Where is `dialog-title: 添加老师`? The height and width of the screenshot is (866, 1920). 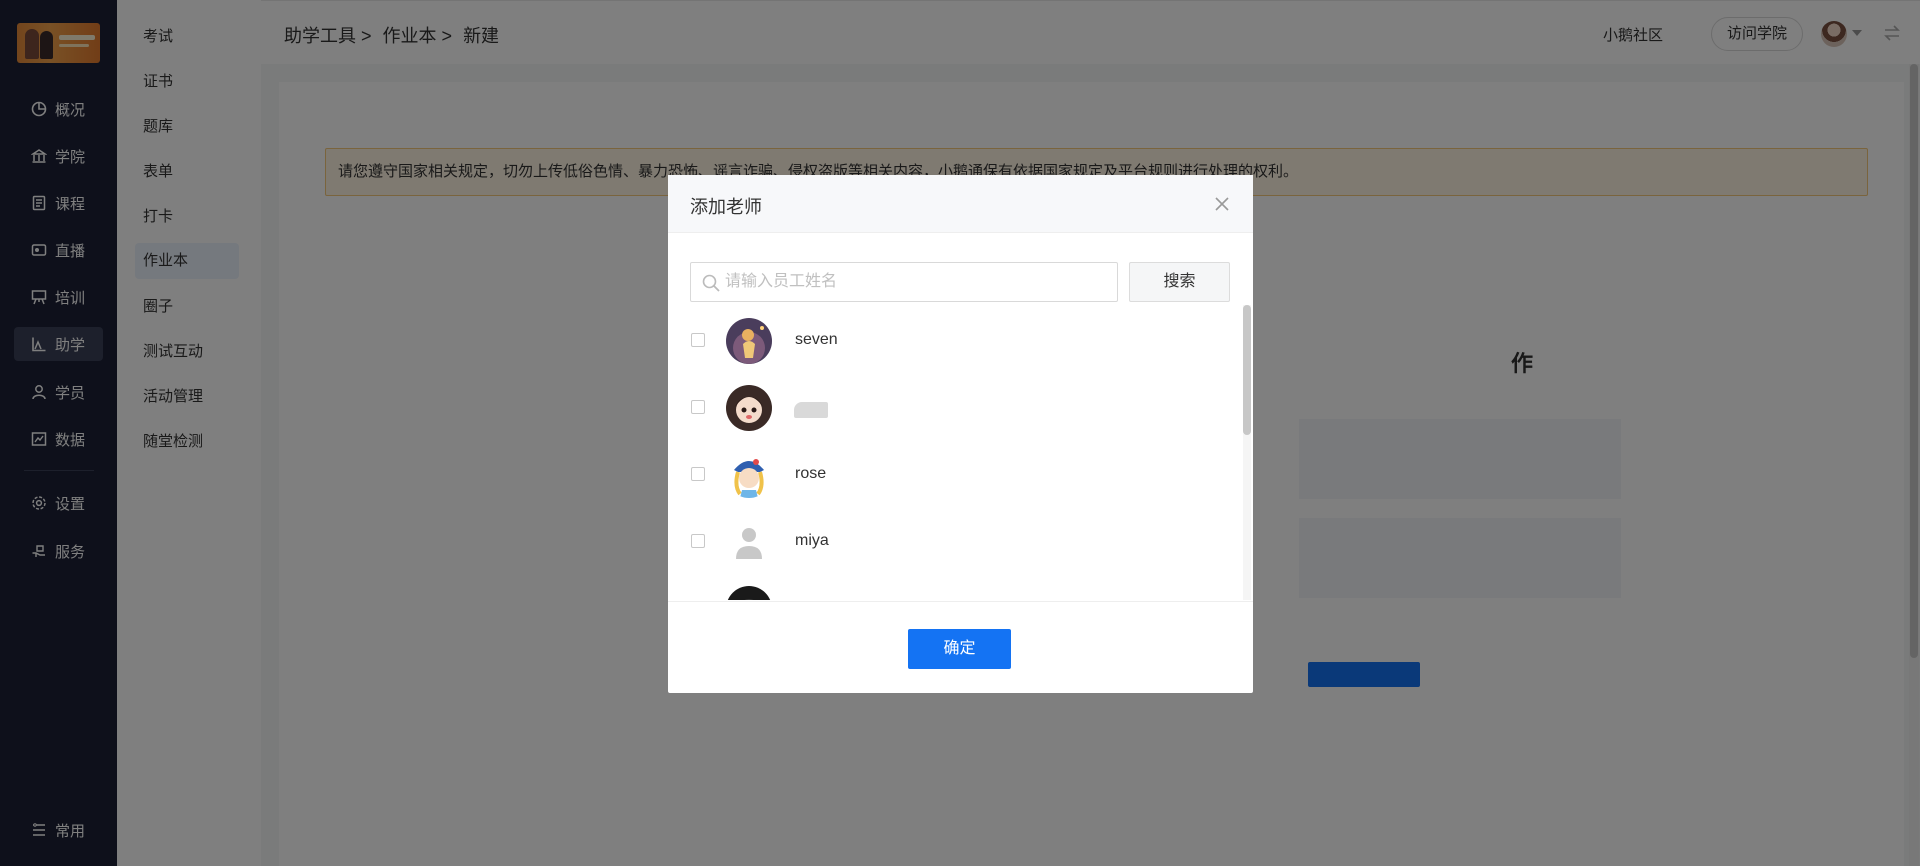
dialog-title: 添加老师 is located at coordinates (726, 207).